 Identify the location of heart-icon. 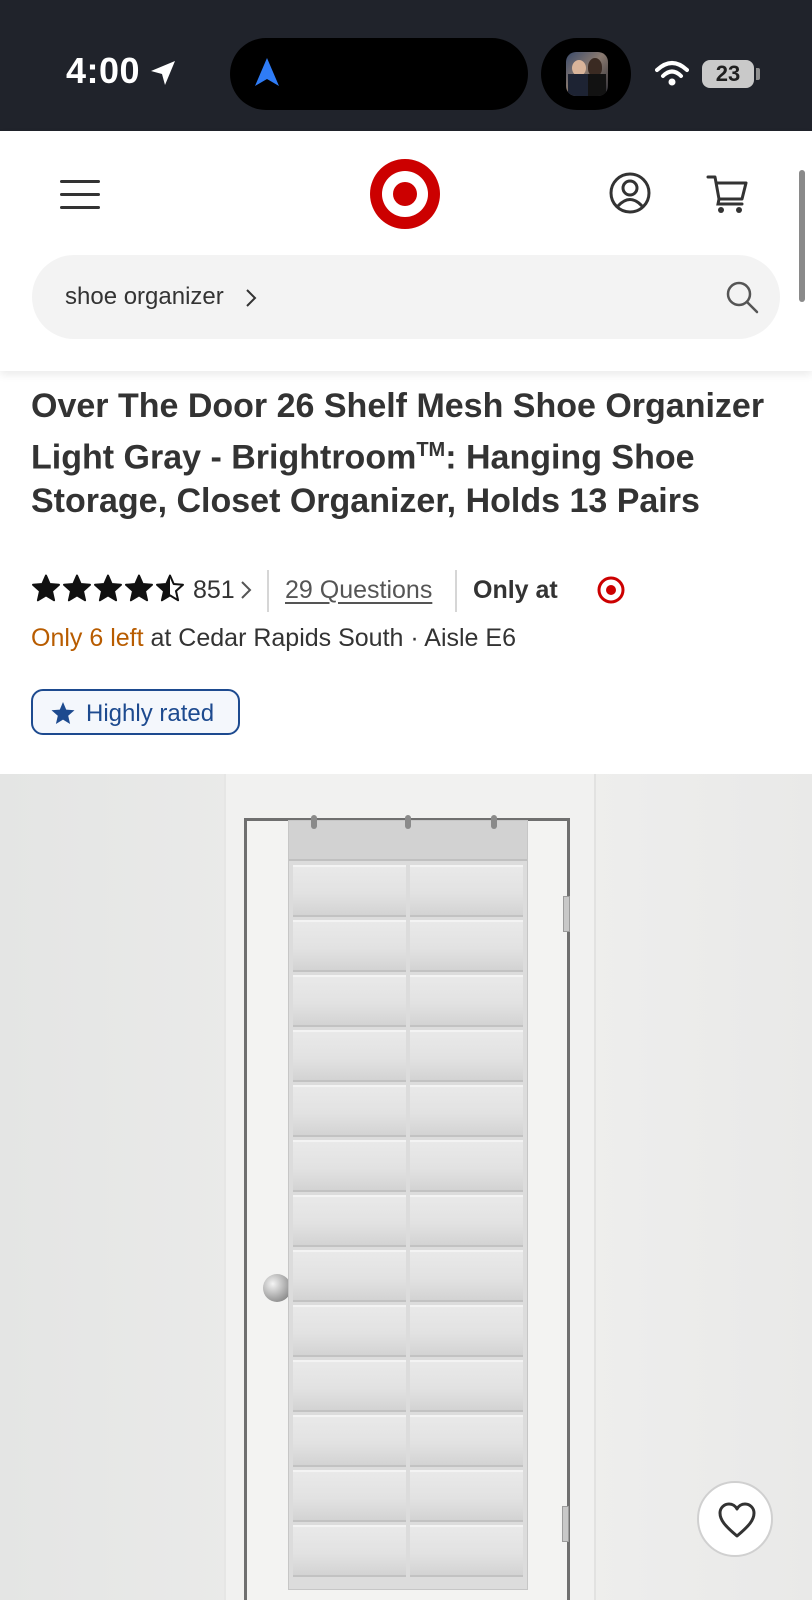
(737, 1520).